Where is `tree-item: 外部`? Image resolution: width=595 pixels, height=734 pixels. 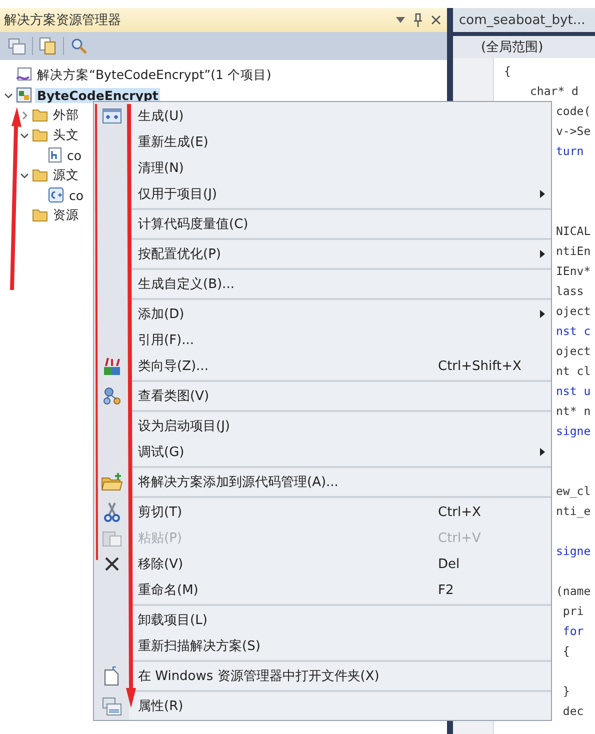 tree-item: 外部 is located at coordinates (66, 115).